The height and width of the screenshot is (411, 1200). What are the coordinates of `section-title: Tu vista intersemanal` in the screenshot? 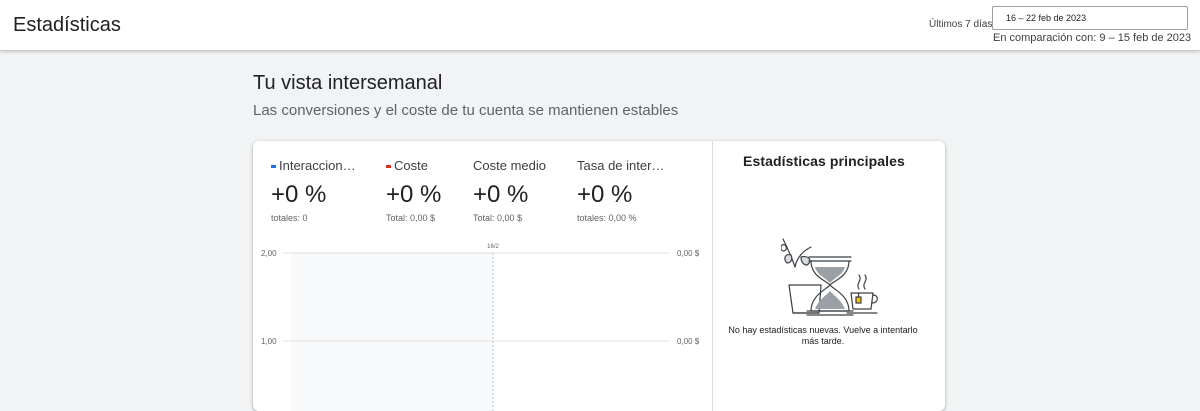 It's located at (348, 83).